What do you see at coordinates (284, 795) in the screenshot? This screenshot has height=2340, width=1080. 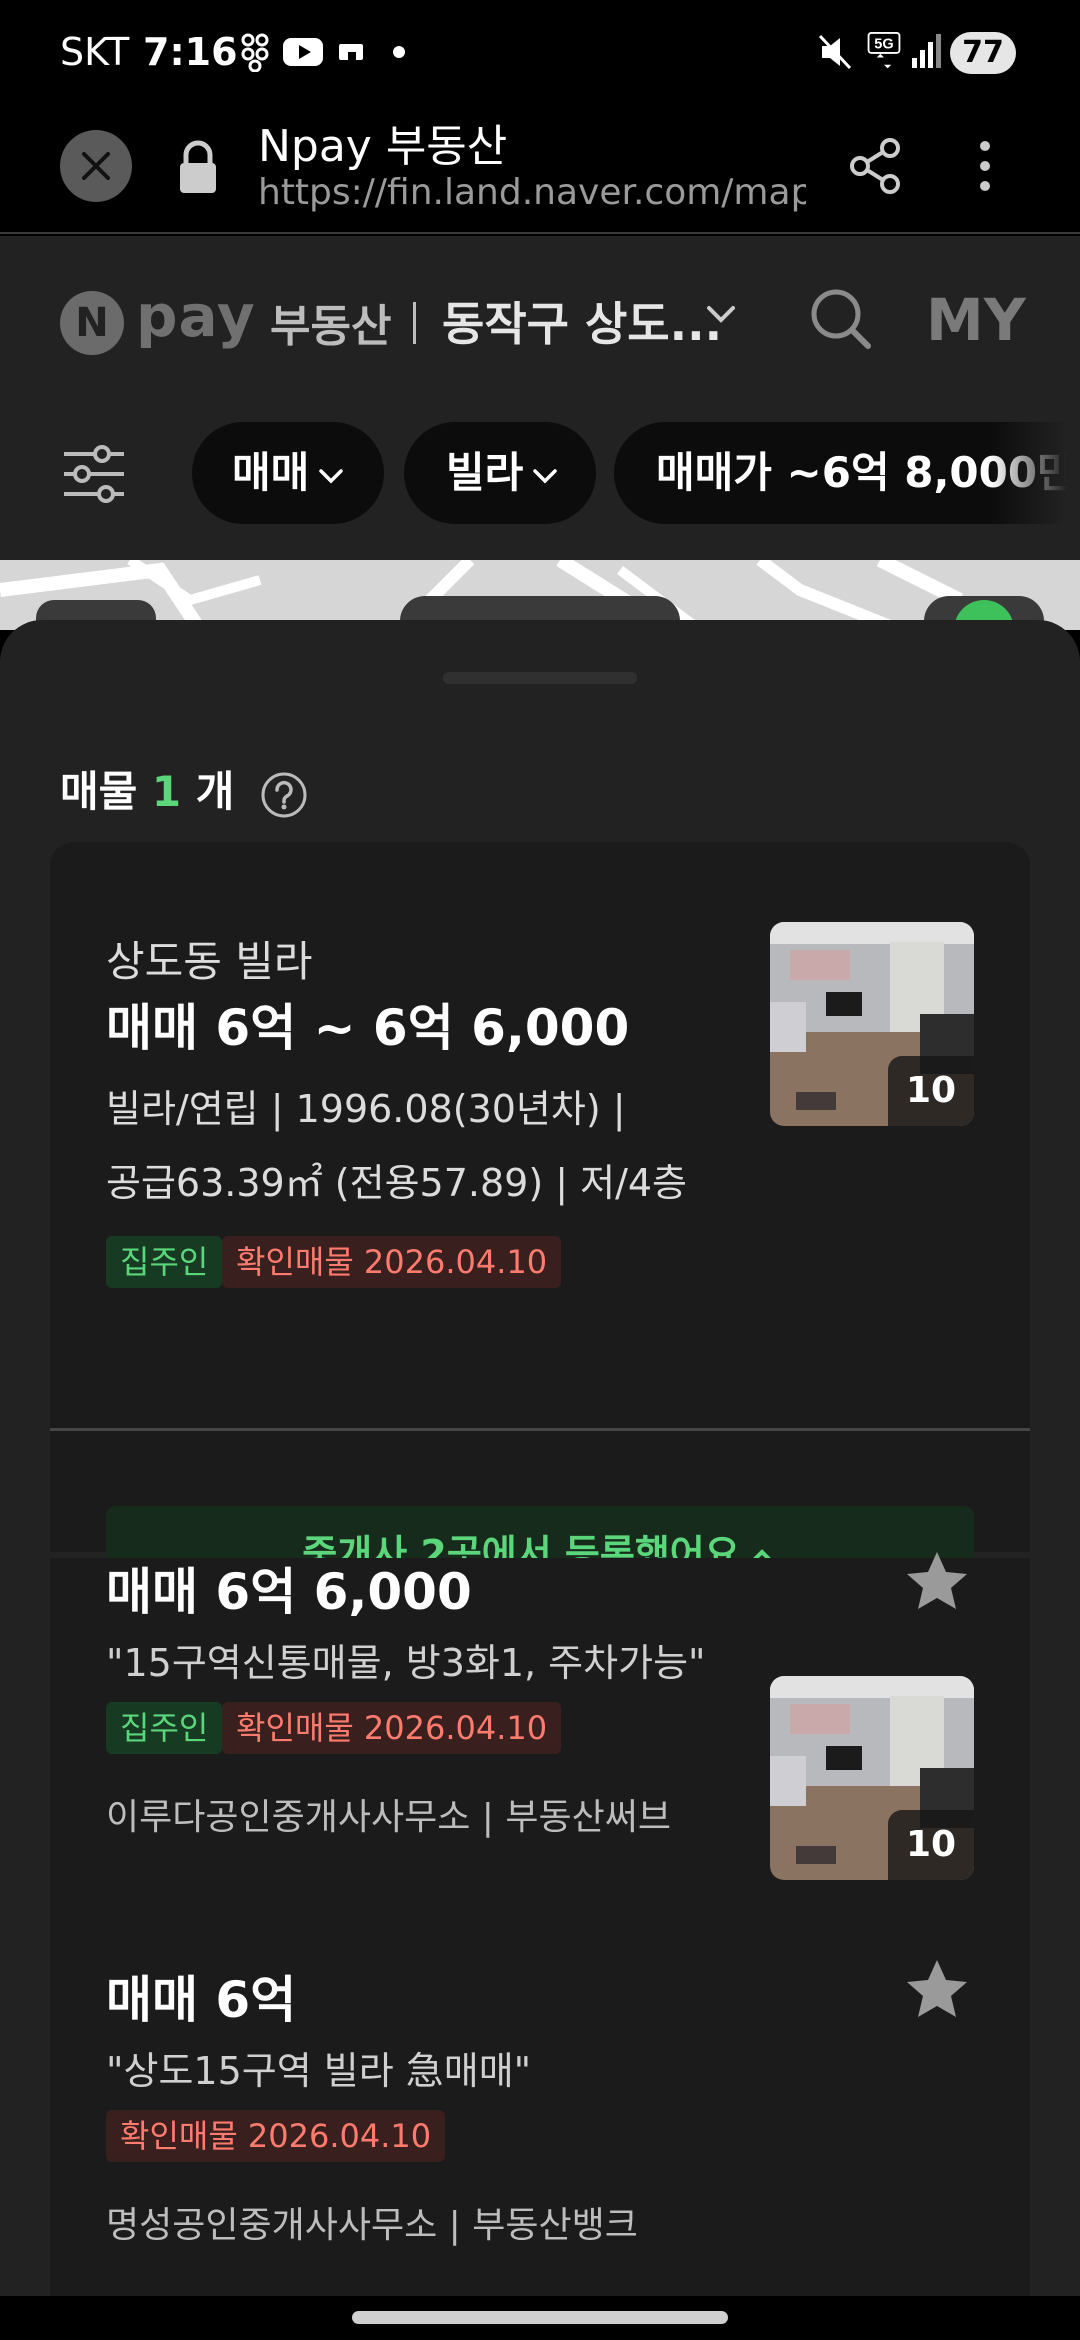 I see `help-icon` at bounding box center [284, 795].